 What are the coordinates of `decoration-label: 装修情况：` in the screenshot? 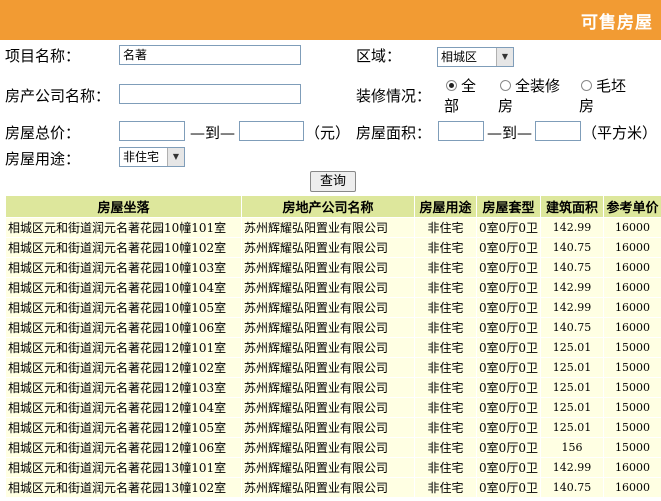 It's located at (394, 96).